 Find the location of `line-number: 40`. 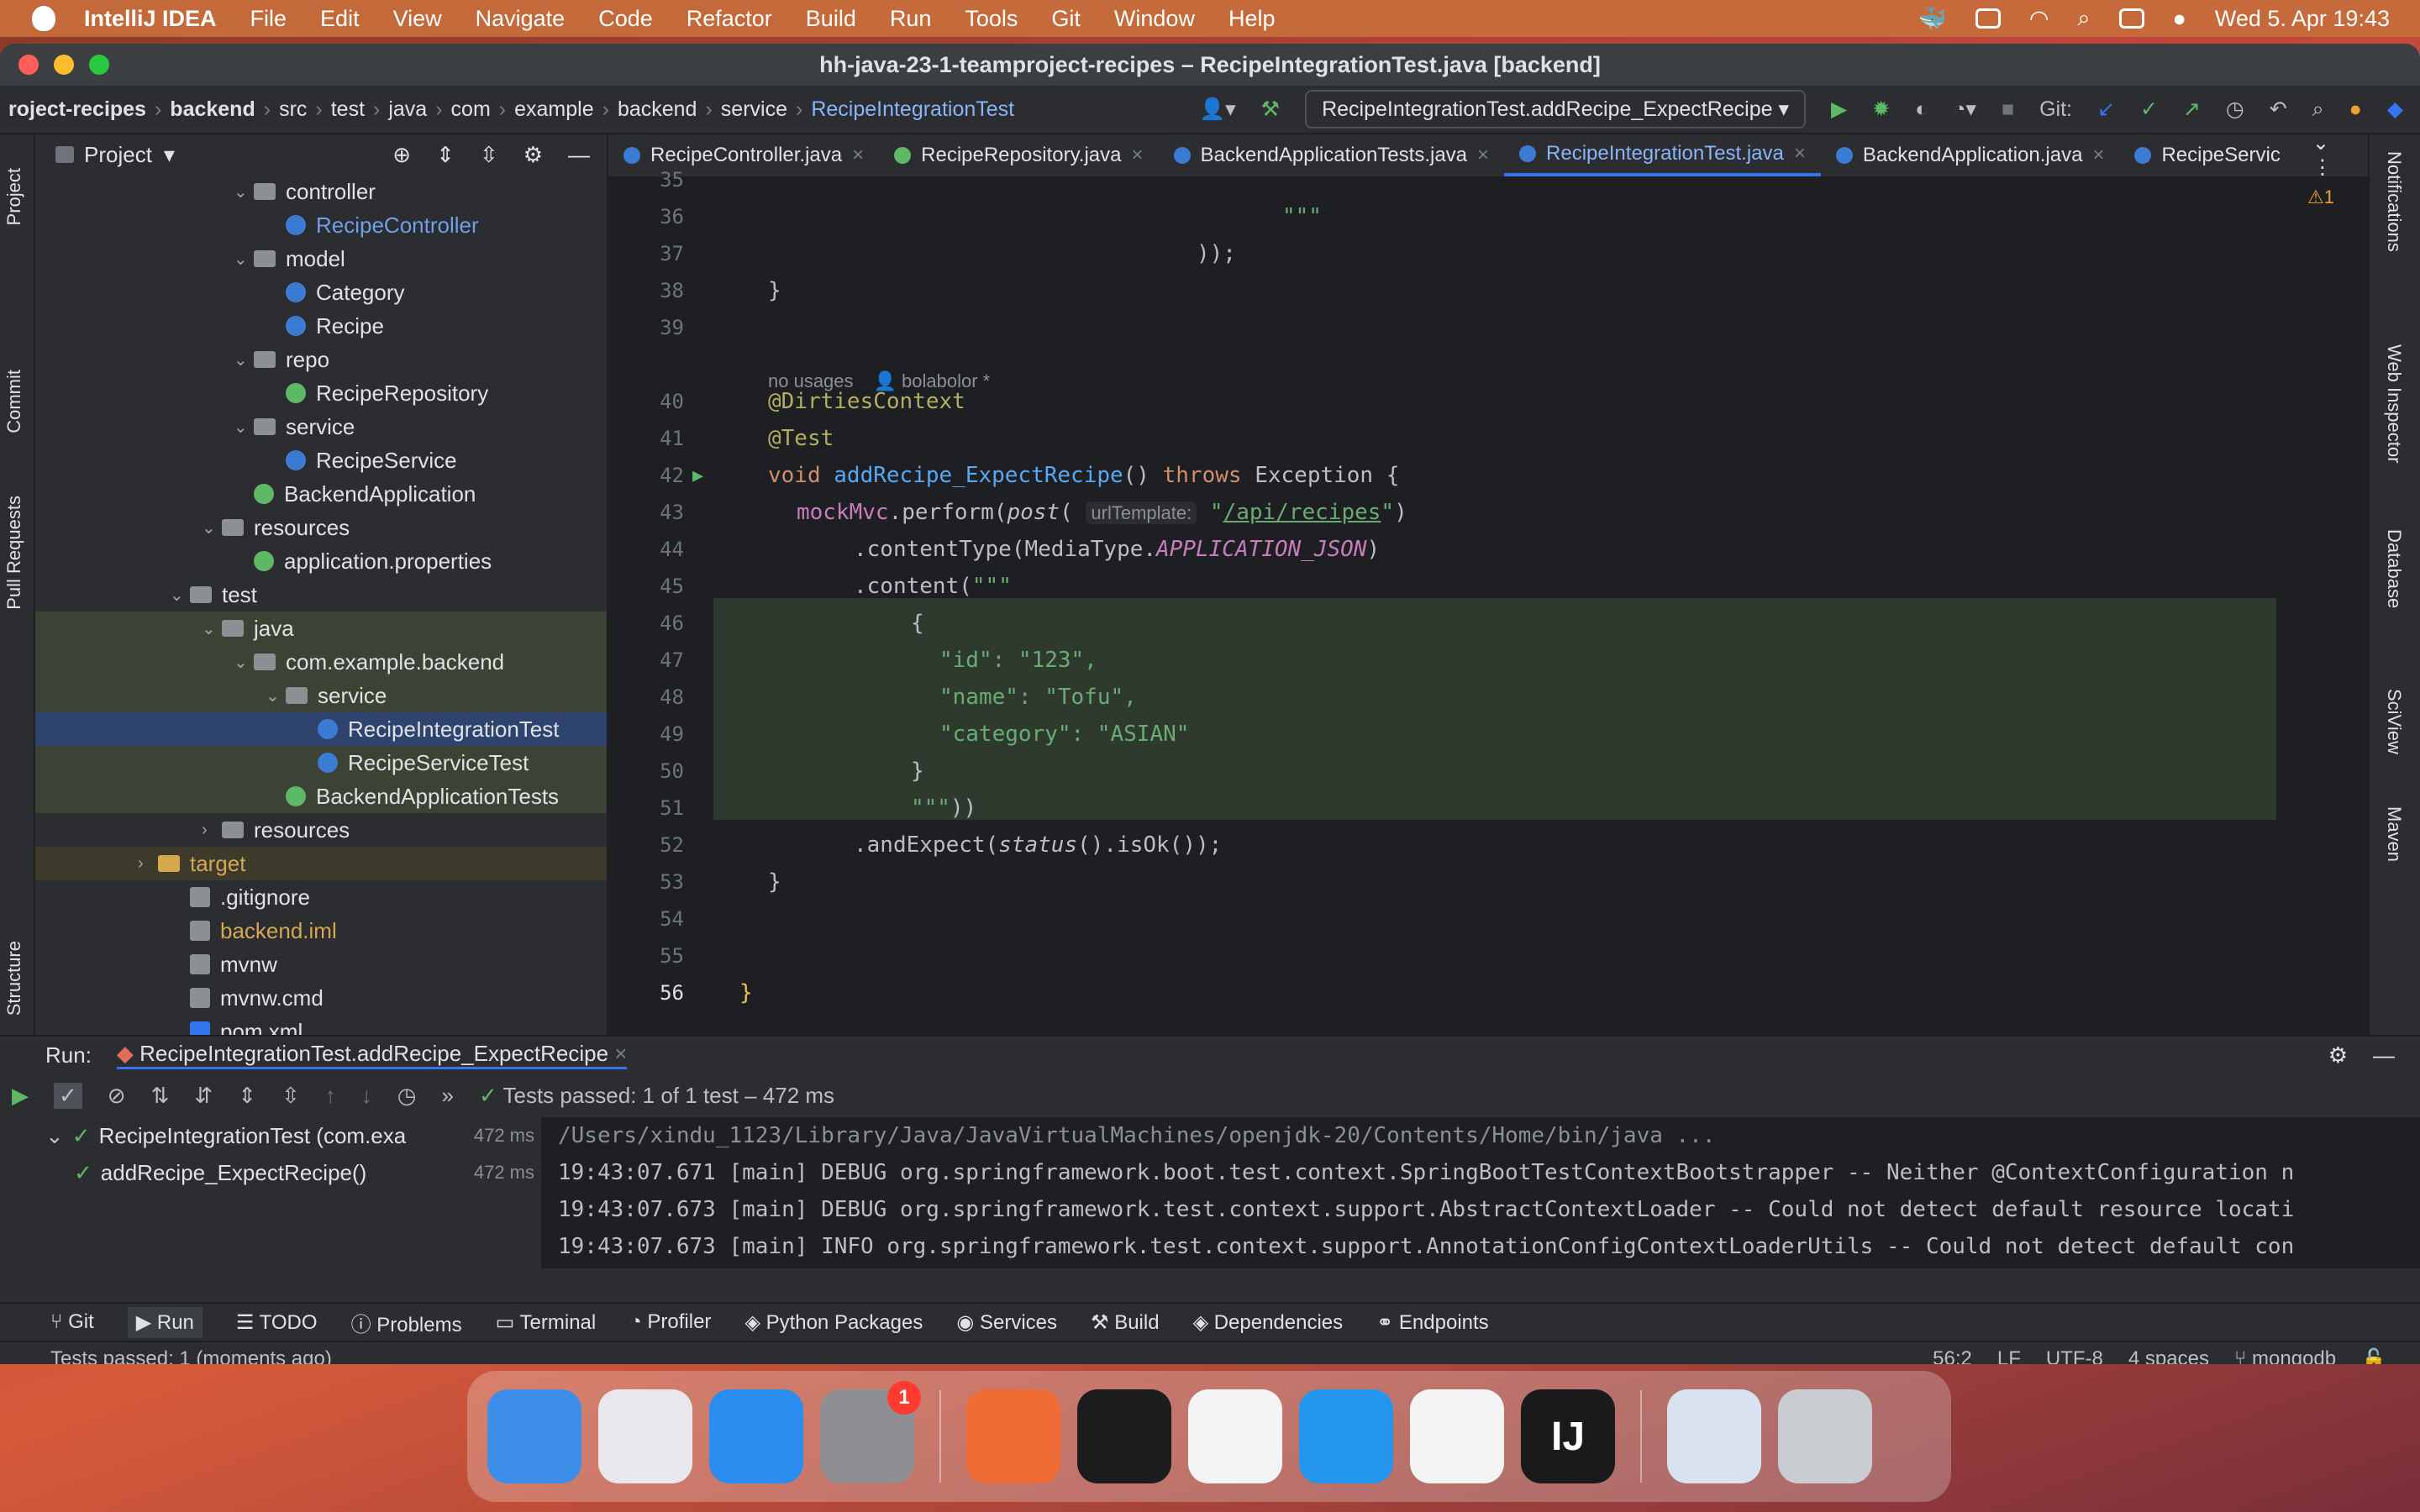

line-number: 40 is located at coordinates (646, 401).